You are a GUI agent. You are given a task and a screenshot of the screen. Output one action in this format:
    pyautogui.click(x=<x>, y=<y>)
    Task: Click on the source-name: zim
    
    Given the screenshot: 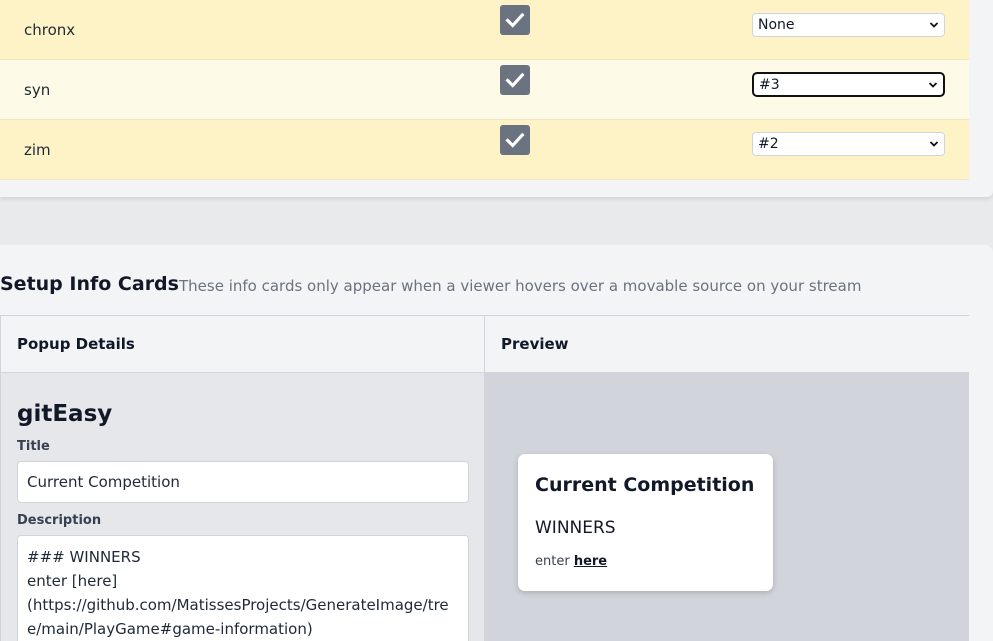 What is the action you would take?
    pyautogui.click(x=37, y=149)
    